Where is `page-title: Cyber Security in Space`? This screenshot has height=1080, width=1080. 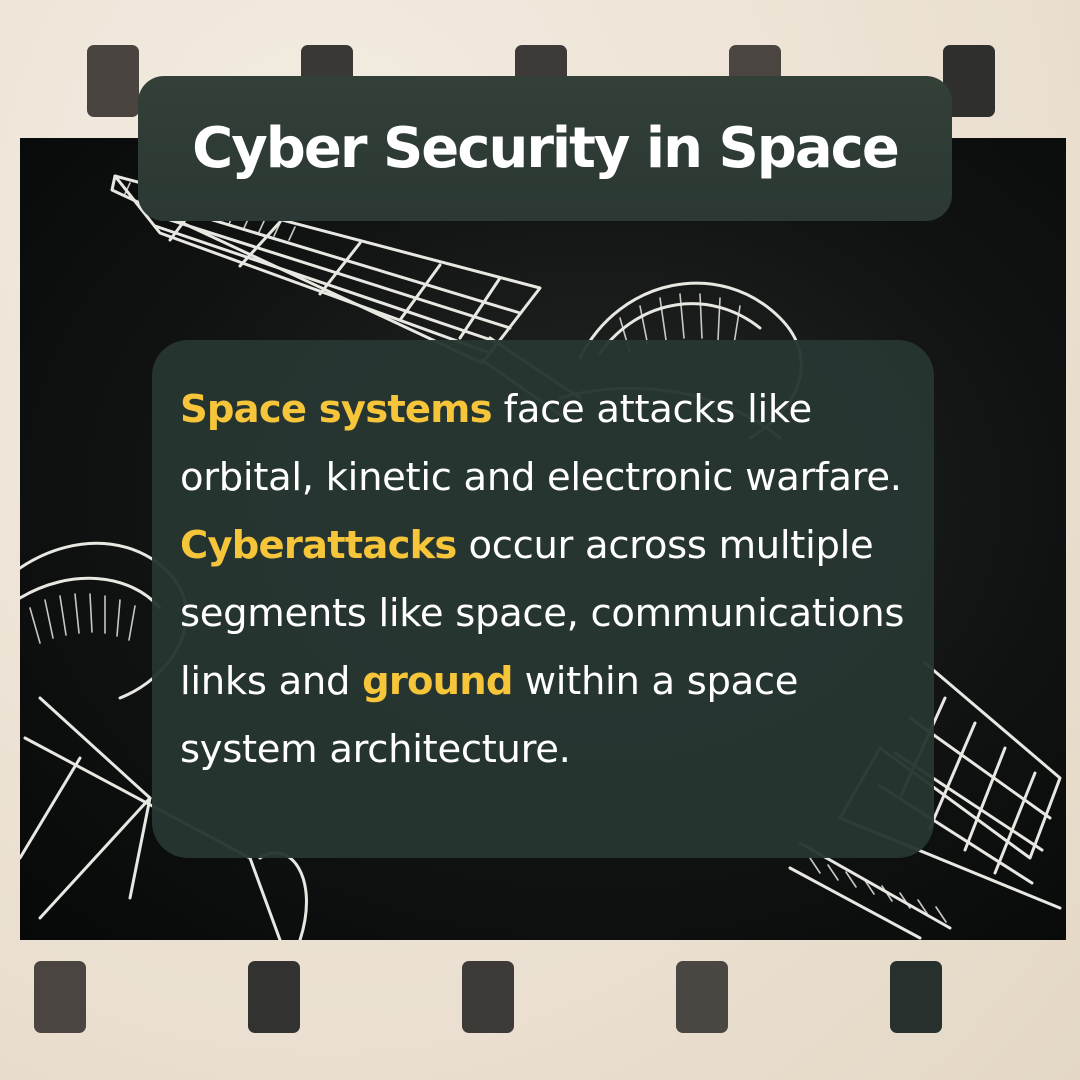 page-title: Cyber Security in Space is located at coordinates (546, 148).